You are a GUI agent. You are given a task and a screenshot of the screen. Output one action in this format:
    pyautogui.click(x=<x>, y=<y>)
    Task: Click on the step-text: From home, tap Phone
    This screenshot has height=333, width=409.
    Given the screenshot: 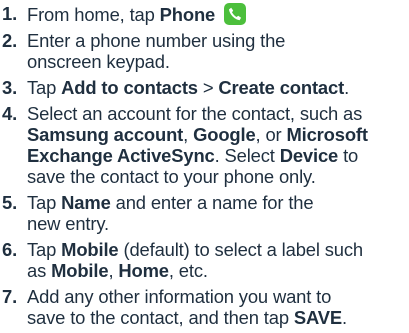 What is the action you would take?
    pyautogui.click(x=121, y=14)
    